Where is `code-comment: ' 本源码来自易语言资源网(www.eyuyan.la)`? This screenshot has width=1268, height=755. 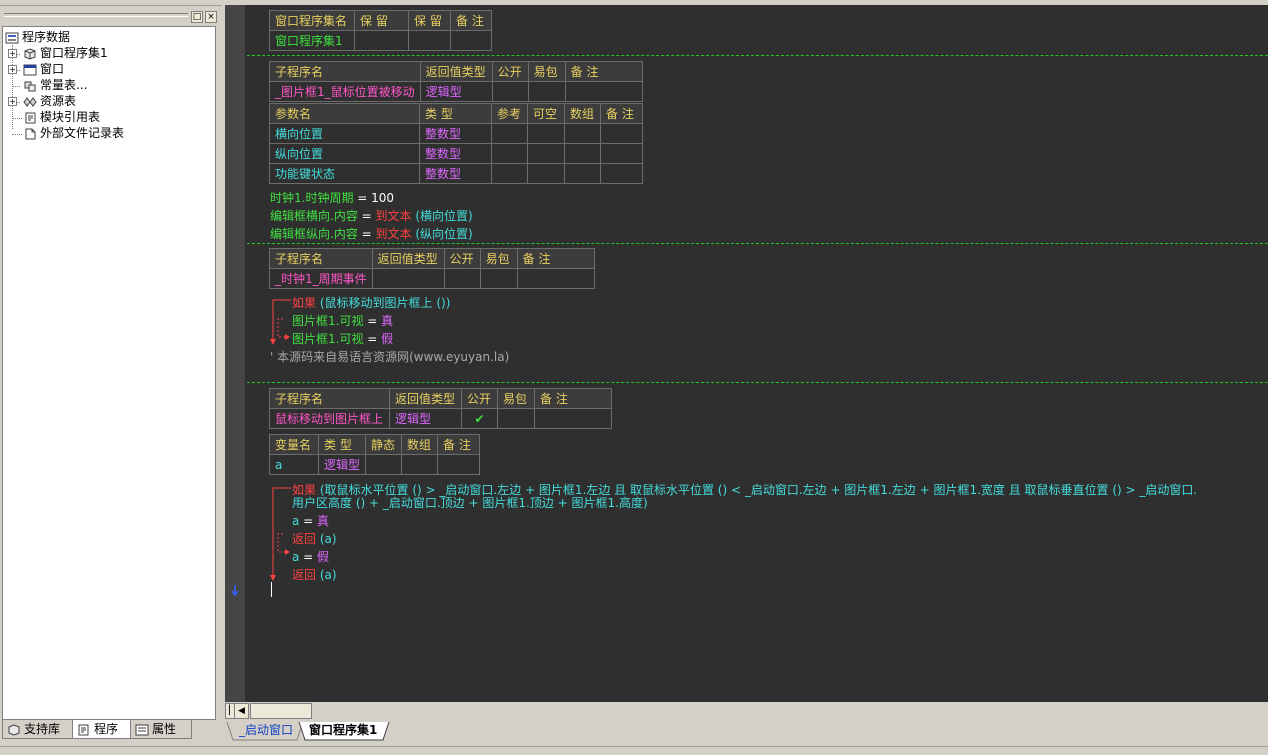 code-comment: ' 本源码来自易语言资源网(www.eyuyan.la) is located at coordinates (389, 356).